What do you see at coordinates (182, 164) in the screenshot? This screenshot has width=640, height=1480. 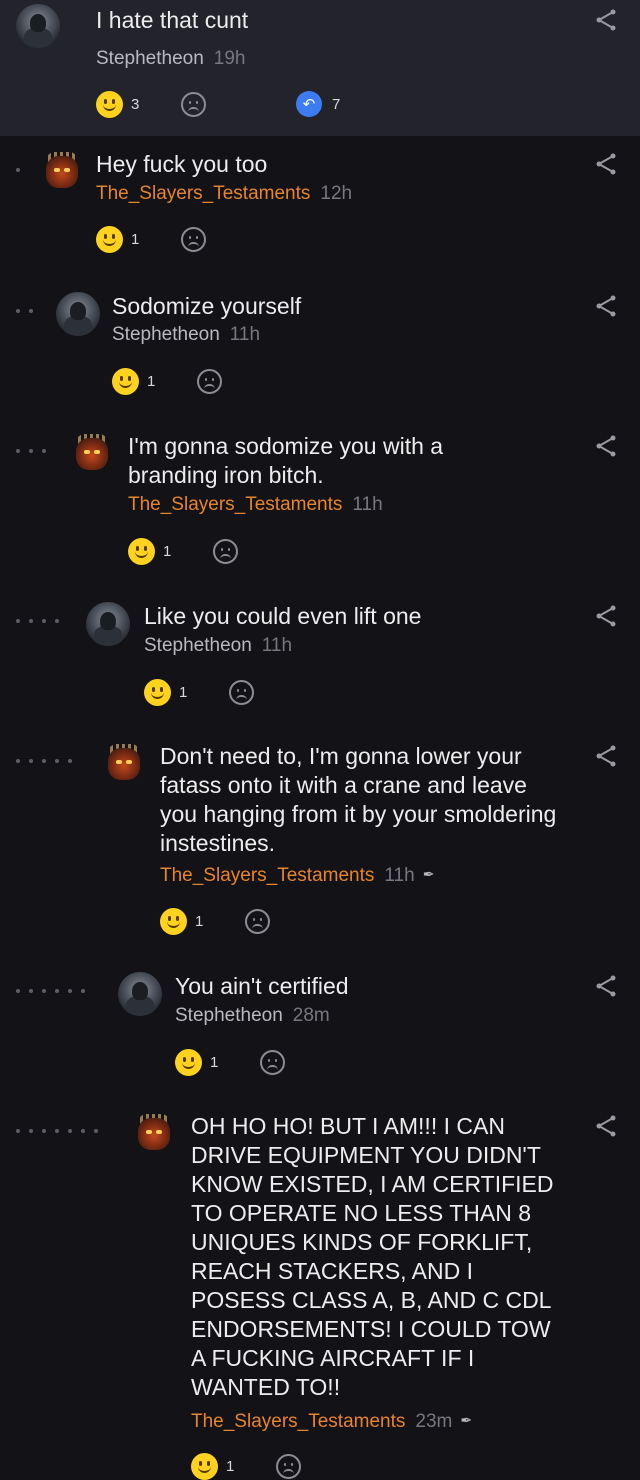 I see `comment-text: Hey fuck you too` at bounding box center [182, 164].